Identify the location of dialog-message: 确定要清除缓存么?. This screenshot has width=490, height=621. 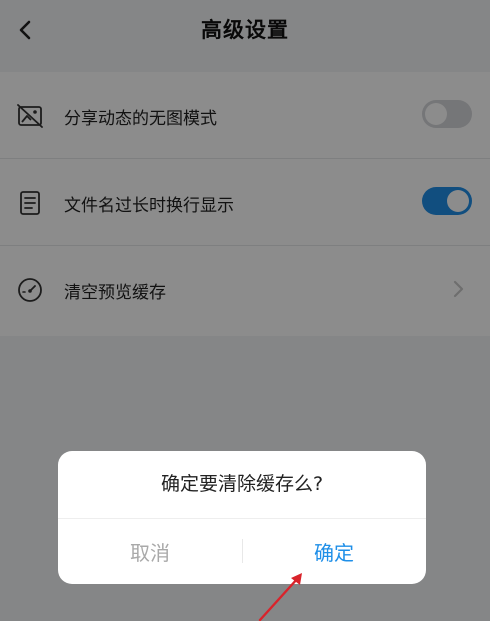
(242, 484).